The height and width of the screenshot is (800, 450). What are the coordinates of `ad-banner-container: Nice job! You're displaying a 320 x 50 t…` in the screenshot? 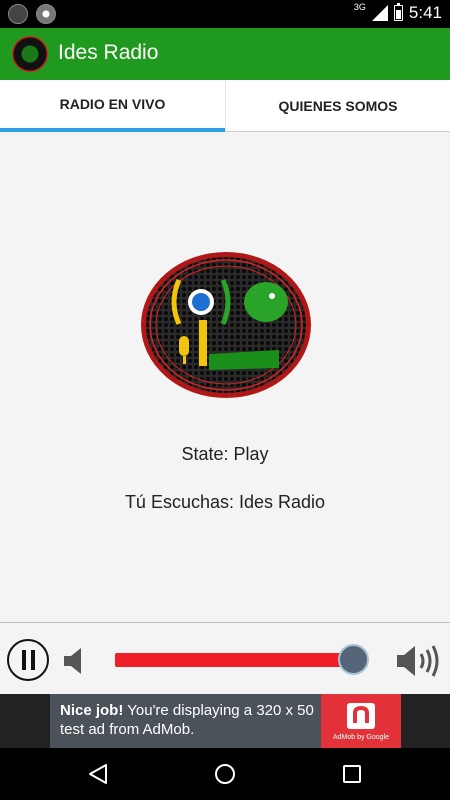 It's located at (225, 721).